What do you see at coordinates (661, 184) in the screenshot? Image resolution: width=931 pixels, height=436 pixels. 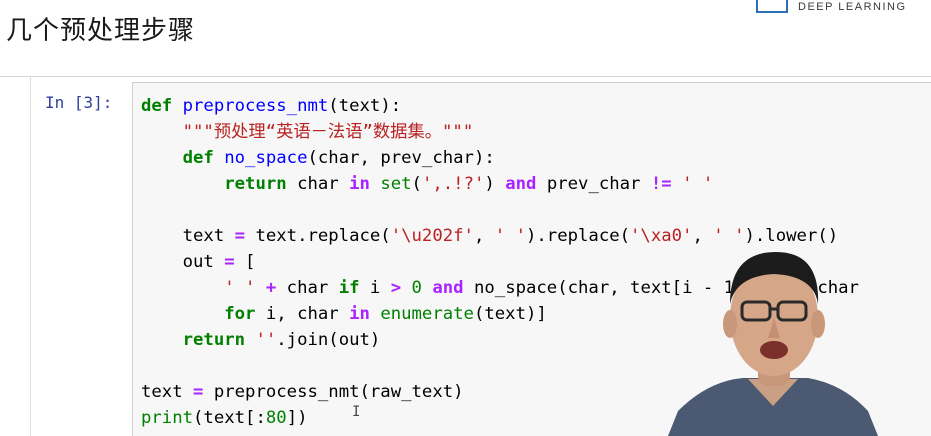 I see `code-token: !=` at bounding box center [661, 184].